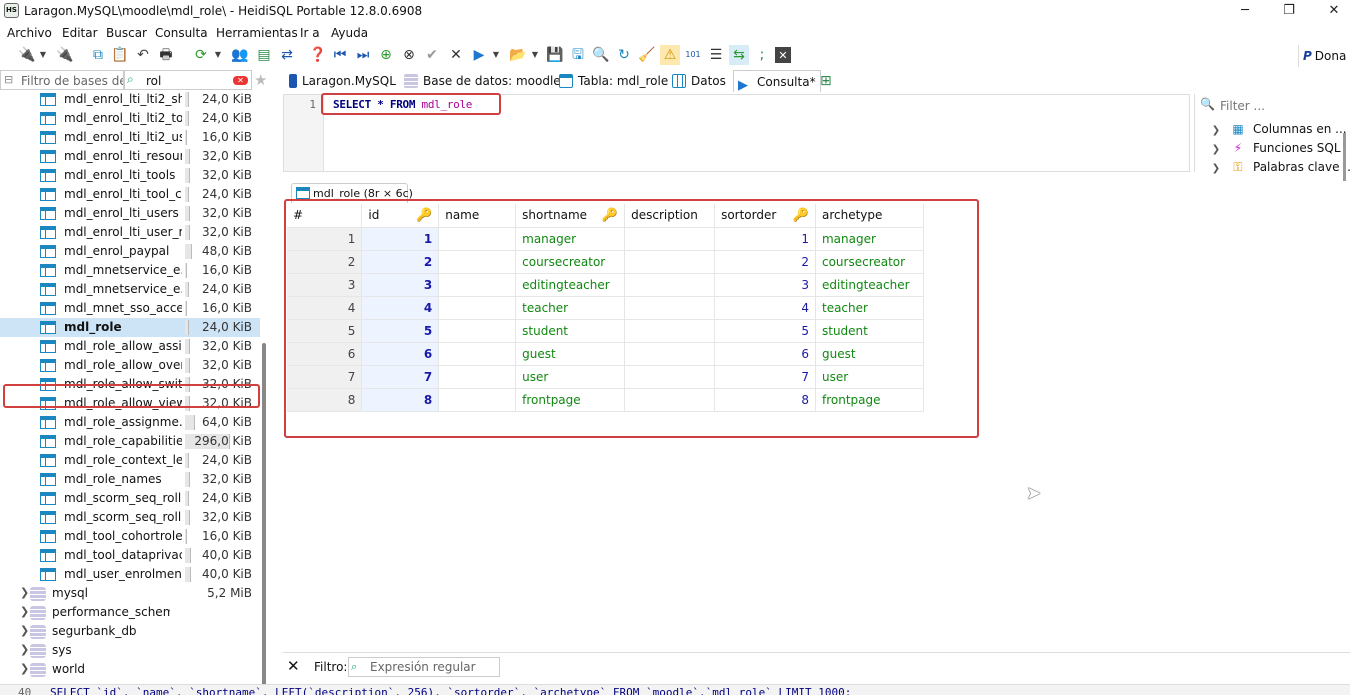 The image size is (1350, 695). I want to click on binary-icon: 101, so click(693, 55).